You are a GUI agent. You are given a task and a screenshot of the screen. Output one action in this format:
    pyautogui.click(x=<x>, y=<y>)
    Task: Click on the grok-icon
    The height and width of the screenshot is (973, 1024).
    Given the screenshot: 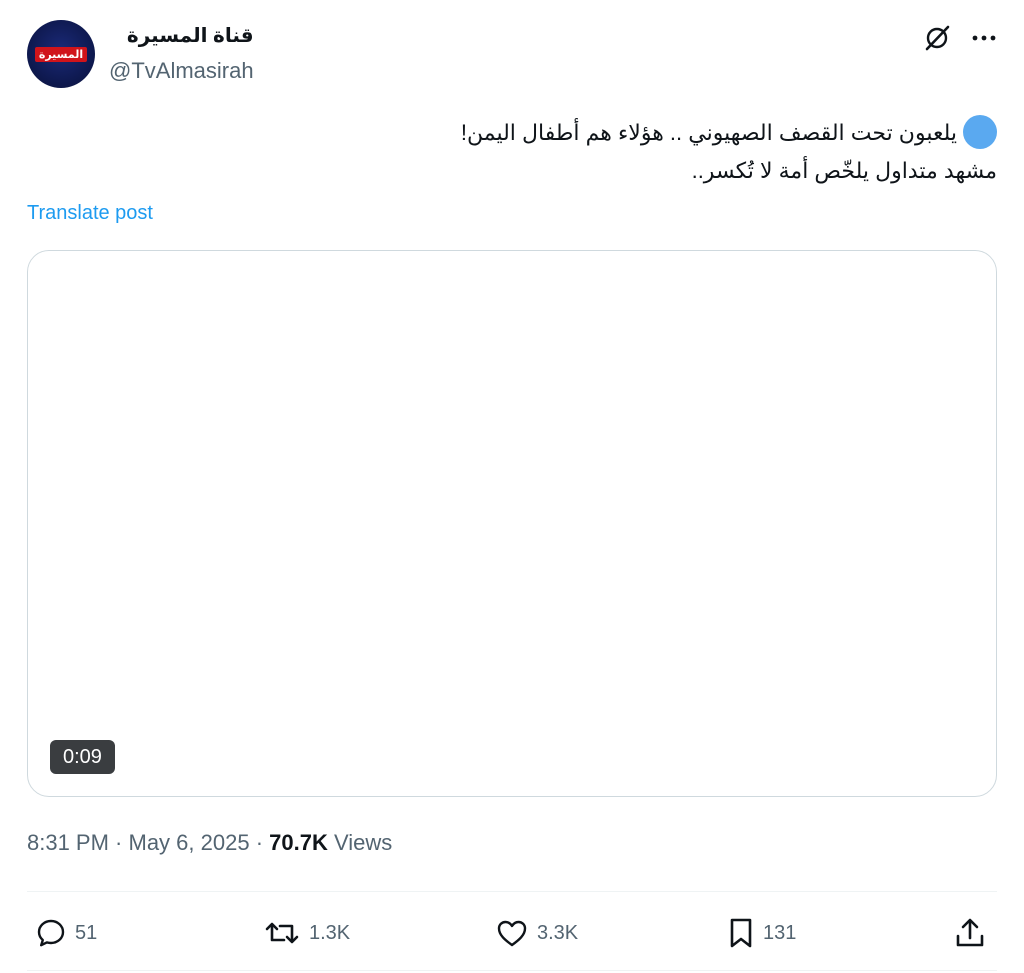 What is the action you would take?
    pyautogui.click(x=937, y=38)
    